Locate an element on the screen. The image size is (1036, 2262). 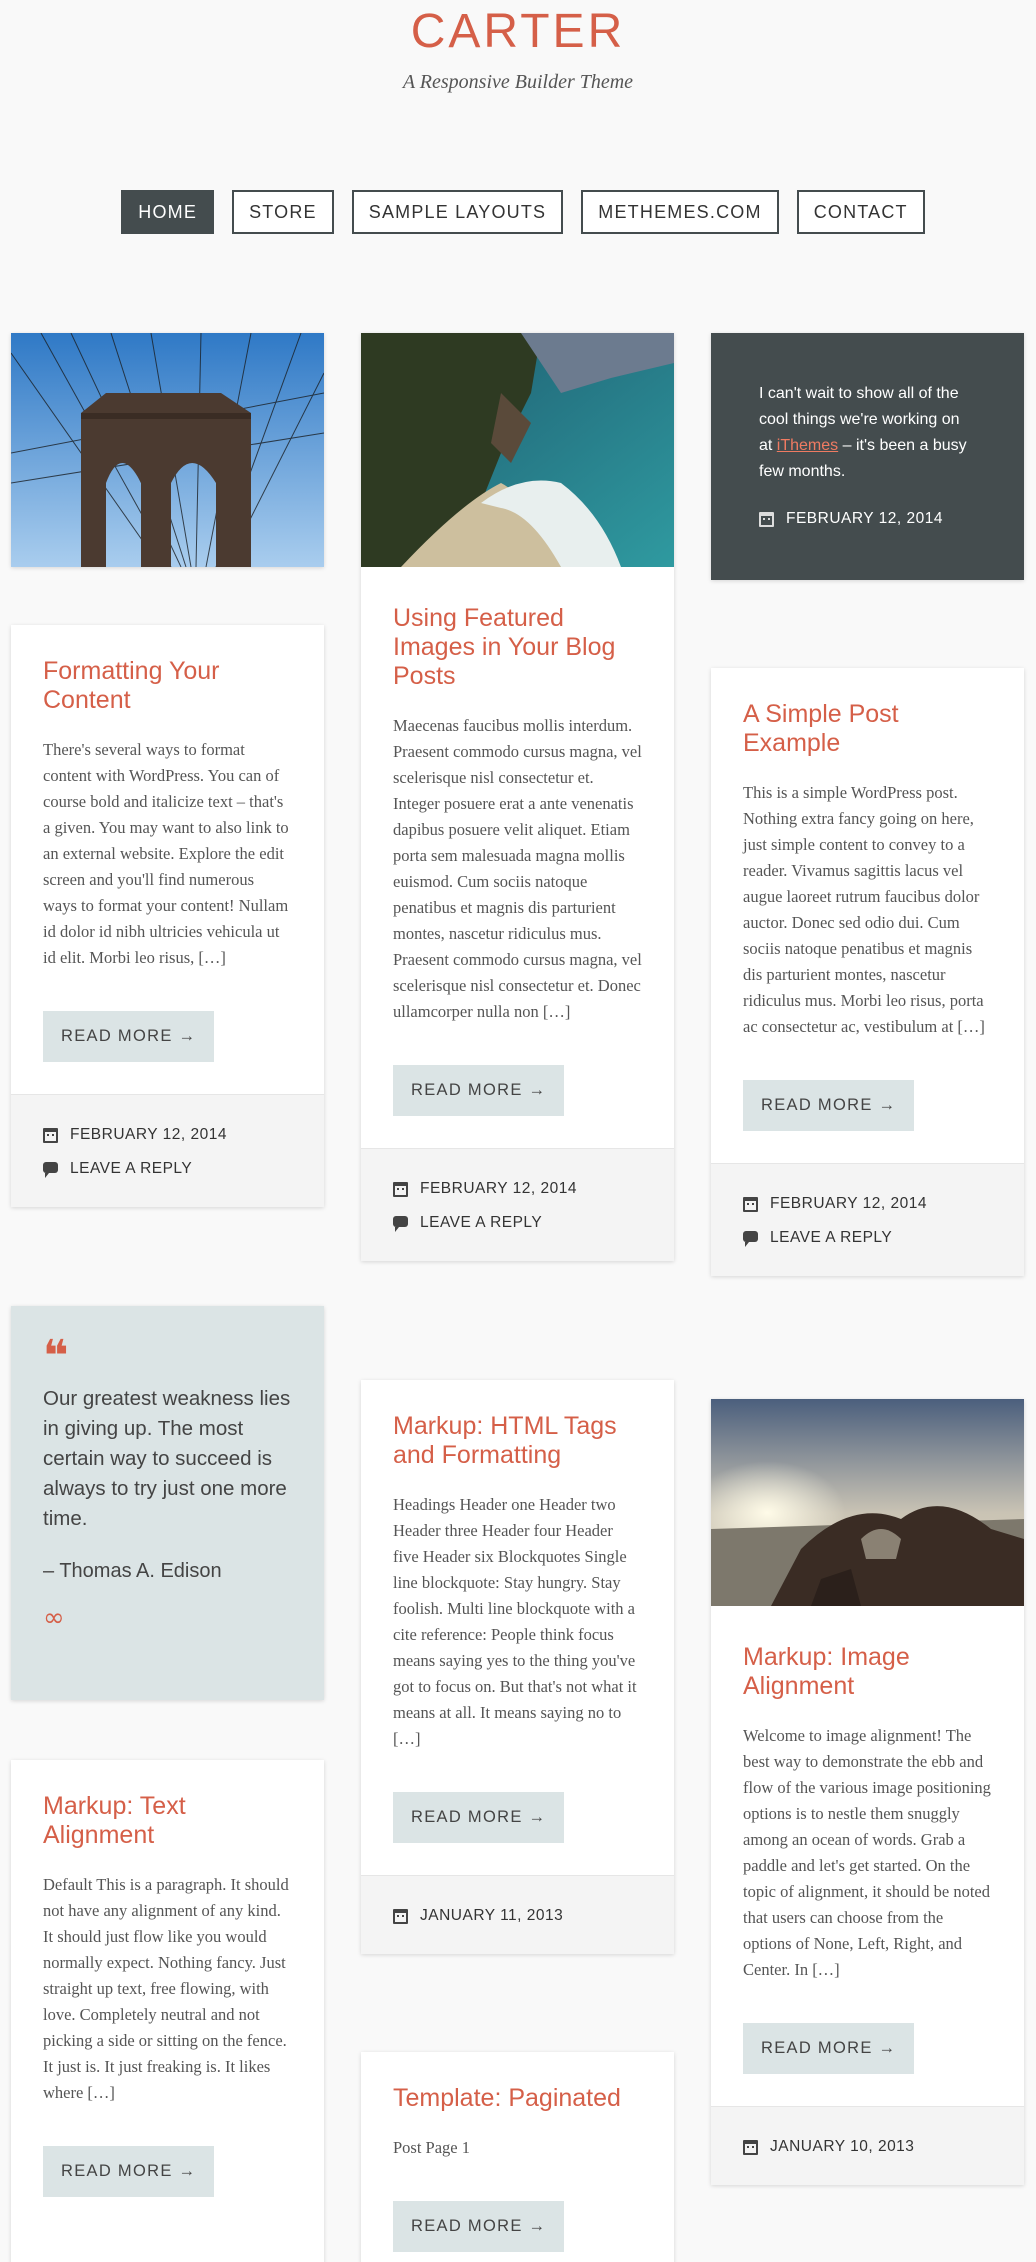
bridge-photo is located at coordinates (167, 450).